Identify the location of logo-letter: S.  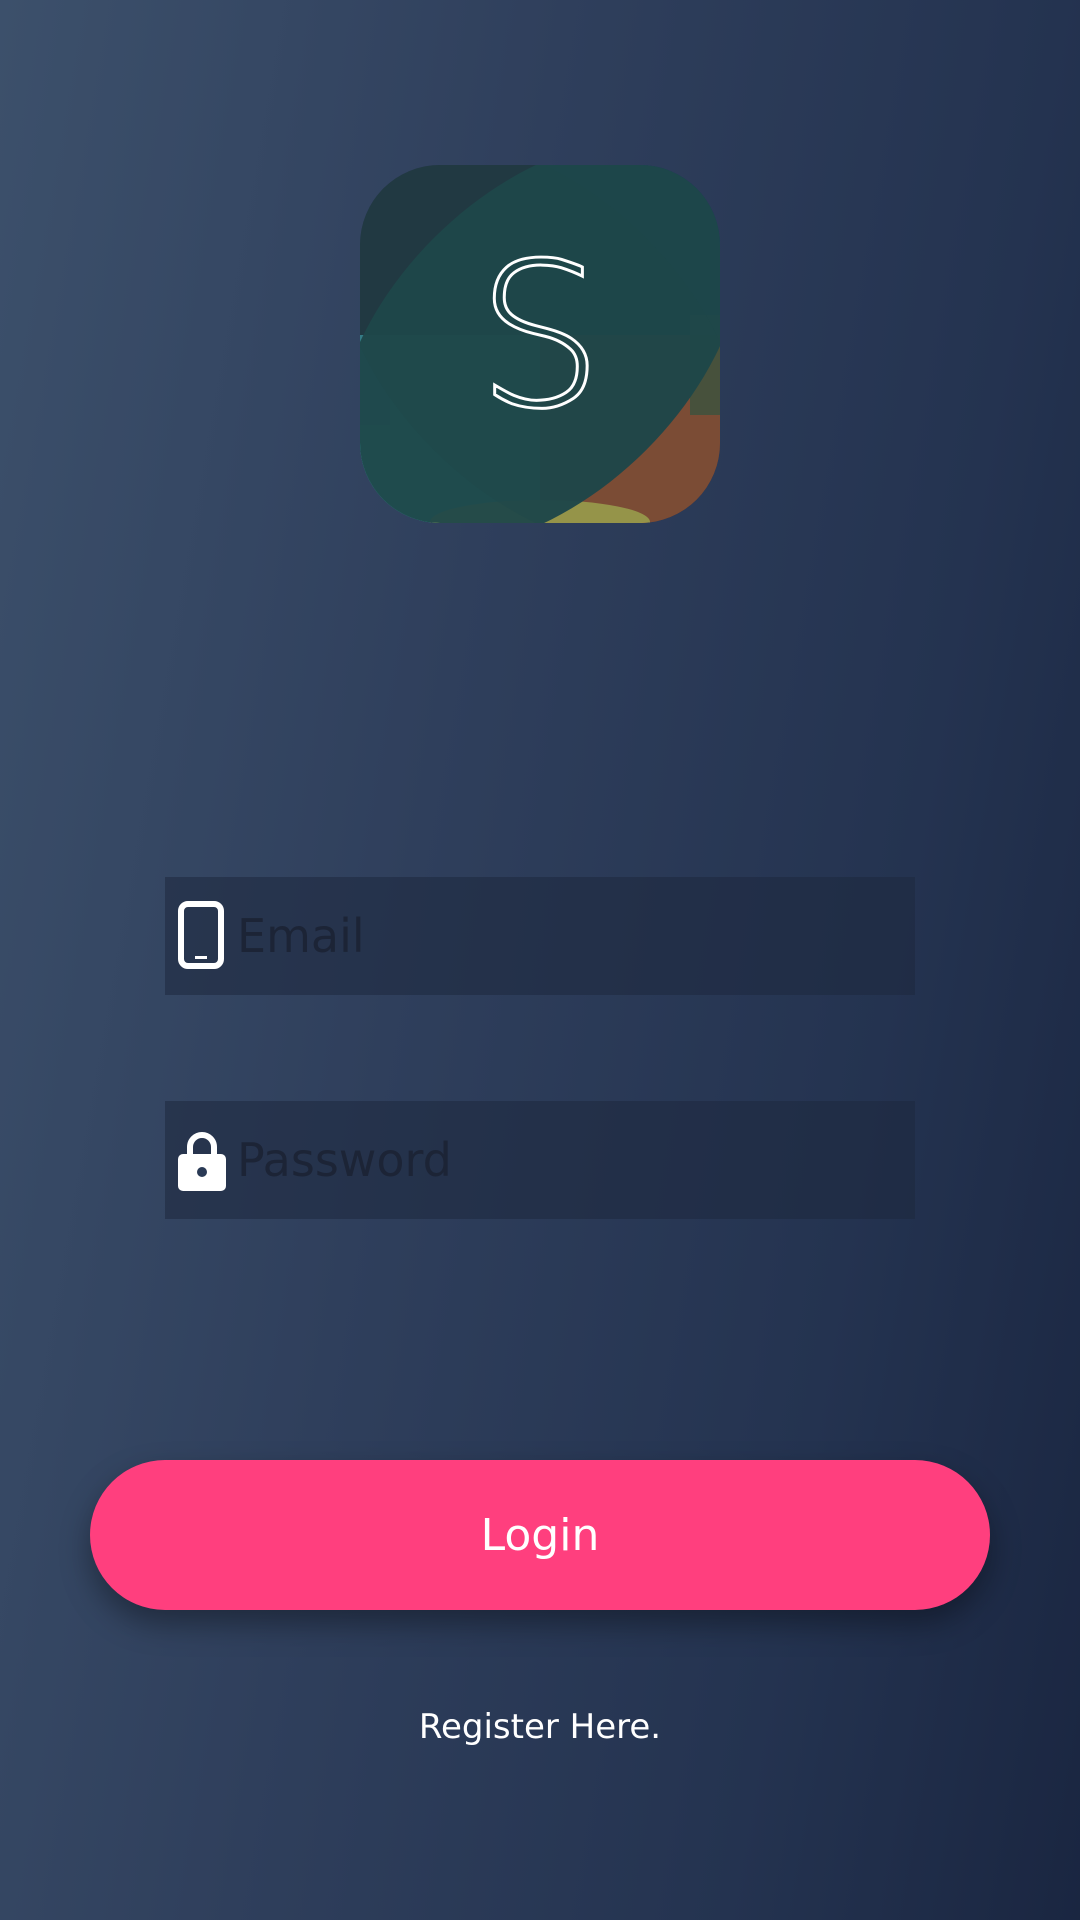
(540, 337).